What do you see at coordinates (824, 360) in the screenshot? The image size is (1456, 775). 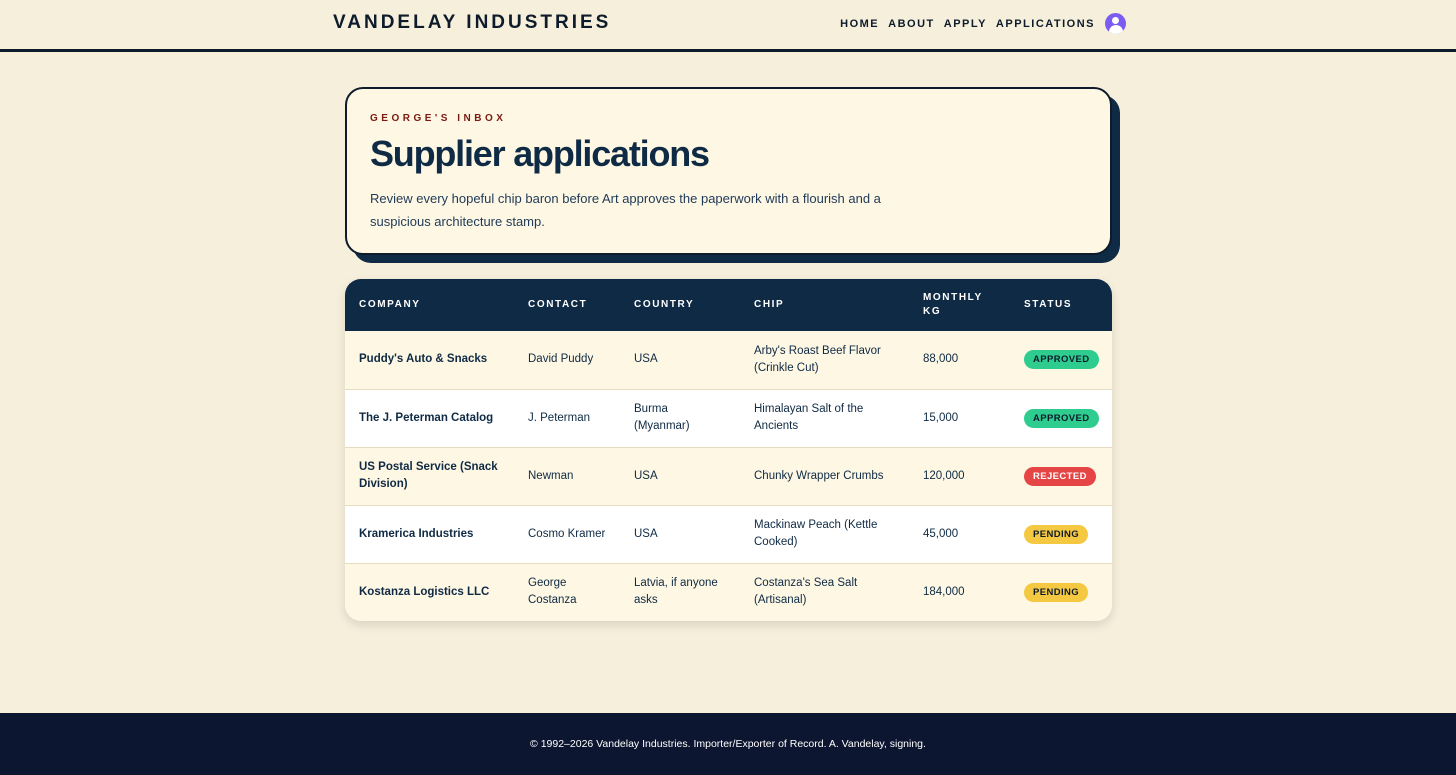 I see `cell-chip: Arby's Roast Beef Flavor (Crinkle Cut)` at bounding box center [824, 360].